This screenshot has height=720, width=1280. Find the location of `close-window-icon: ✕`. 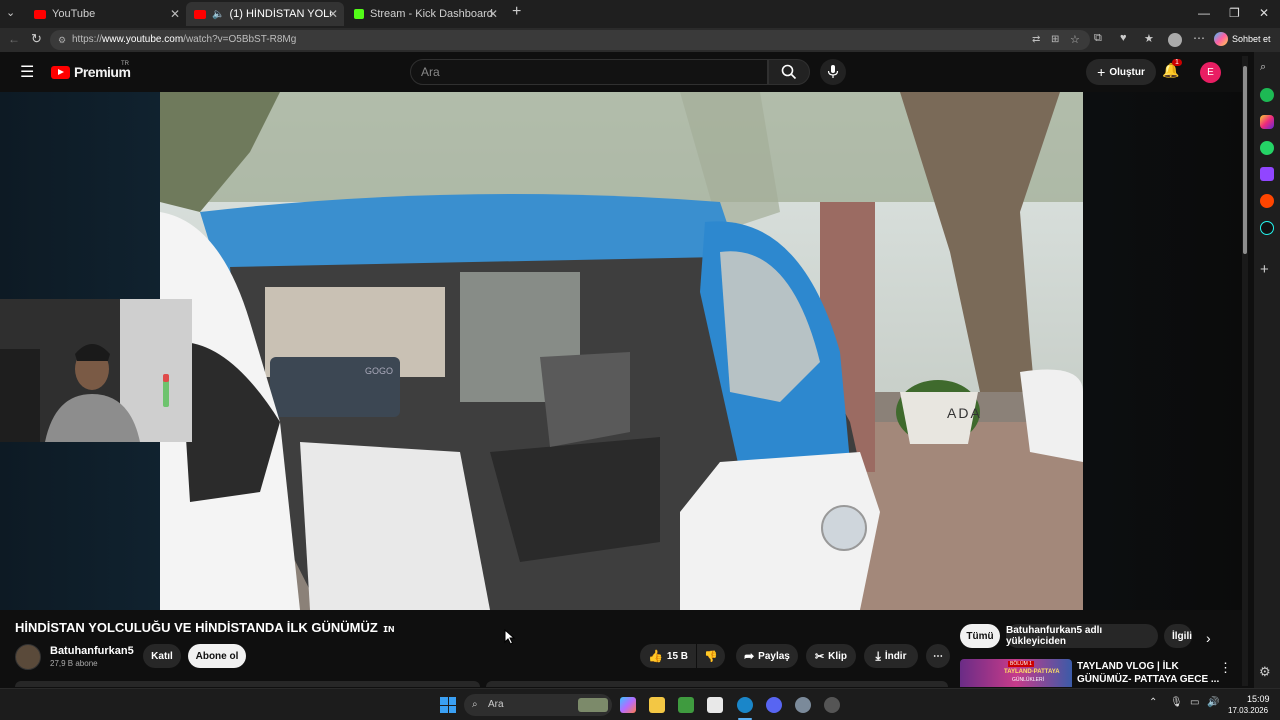

close-window-icon: ✕ is located at coordinates (1264, 13).